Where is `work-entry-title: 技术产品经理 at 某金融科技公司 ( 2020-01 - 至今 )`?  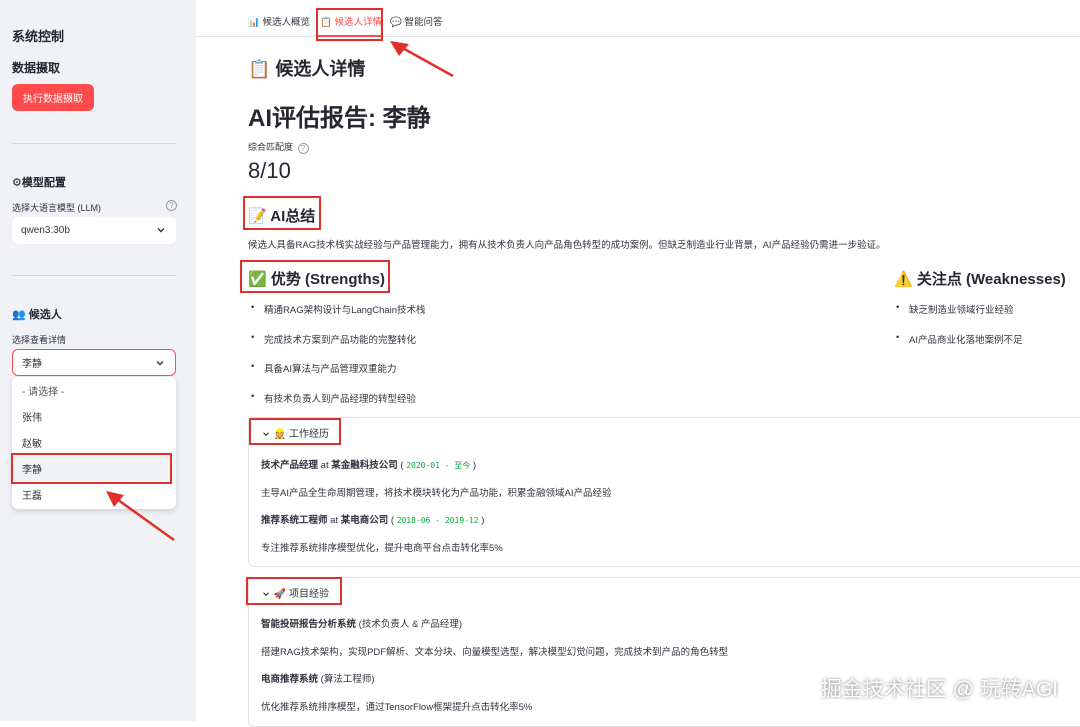
work-entry-title: 技术产品经理 at 某金融科技公司 ( 2020-01 - 至今 ) is located at coordinates (369, 465).